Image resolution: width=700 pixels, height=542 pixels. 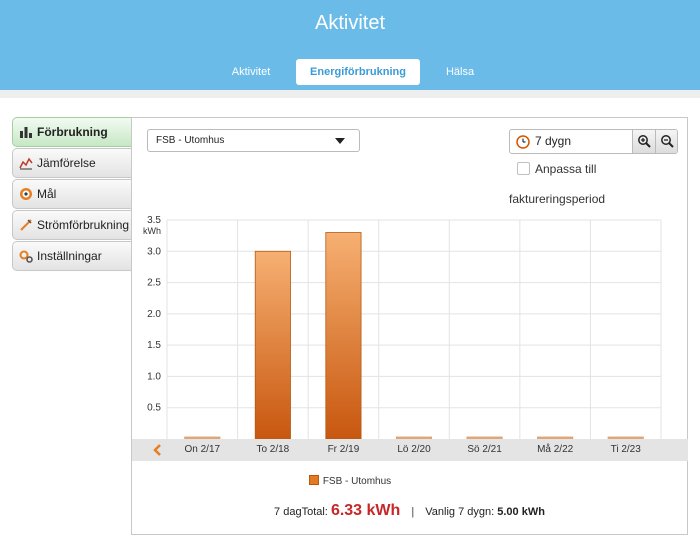 What do you see at coordinates (157, 450) in the screenshot?
I see `chevron-left-icon` at bounding box center [157, 450].